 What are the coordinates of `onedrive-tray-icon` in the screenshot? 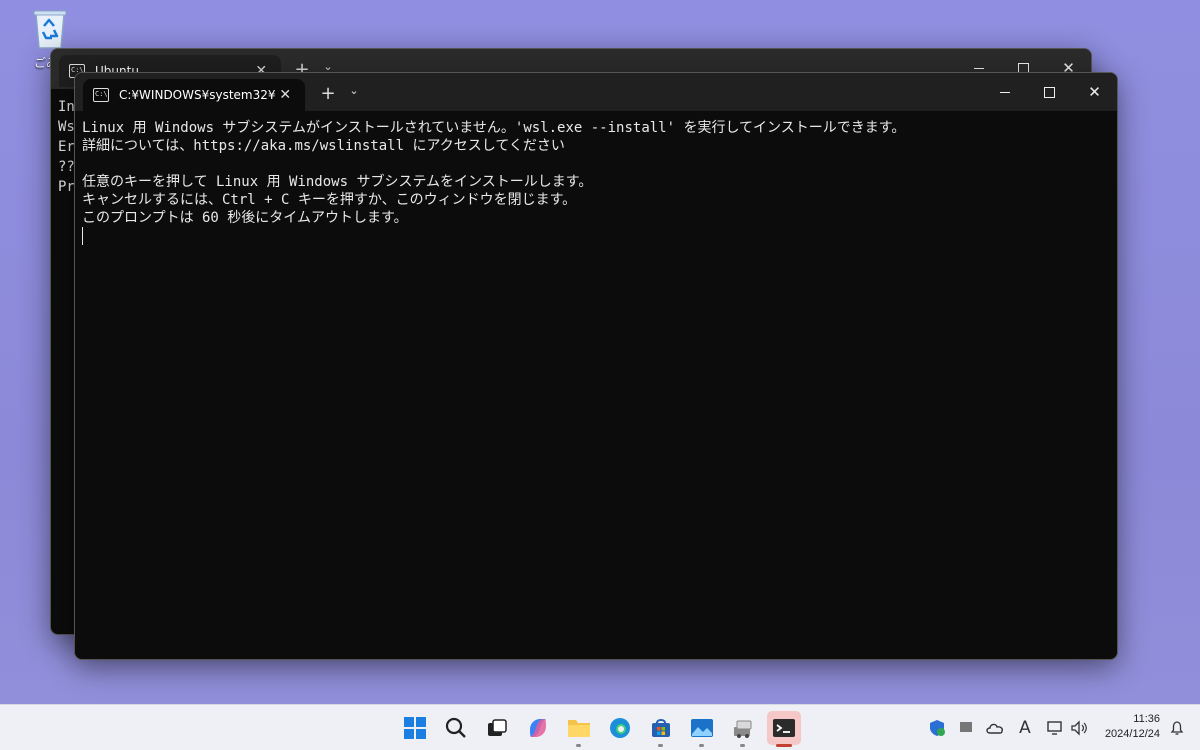 It's located at (995, 728).